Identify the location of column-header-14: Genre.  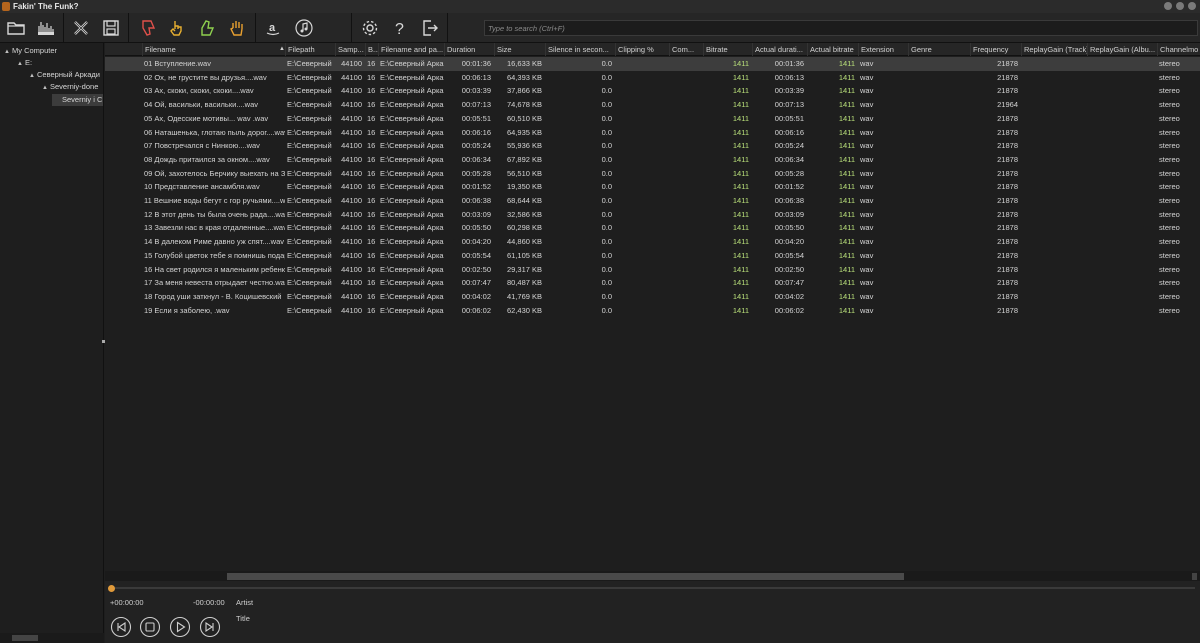
(939, 49).